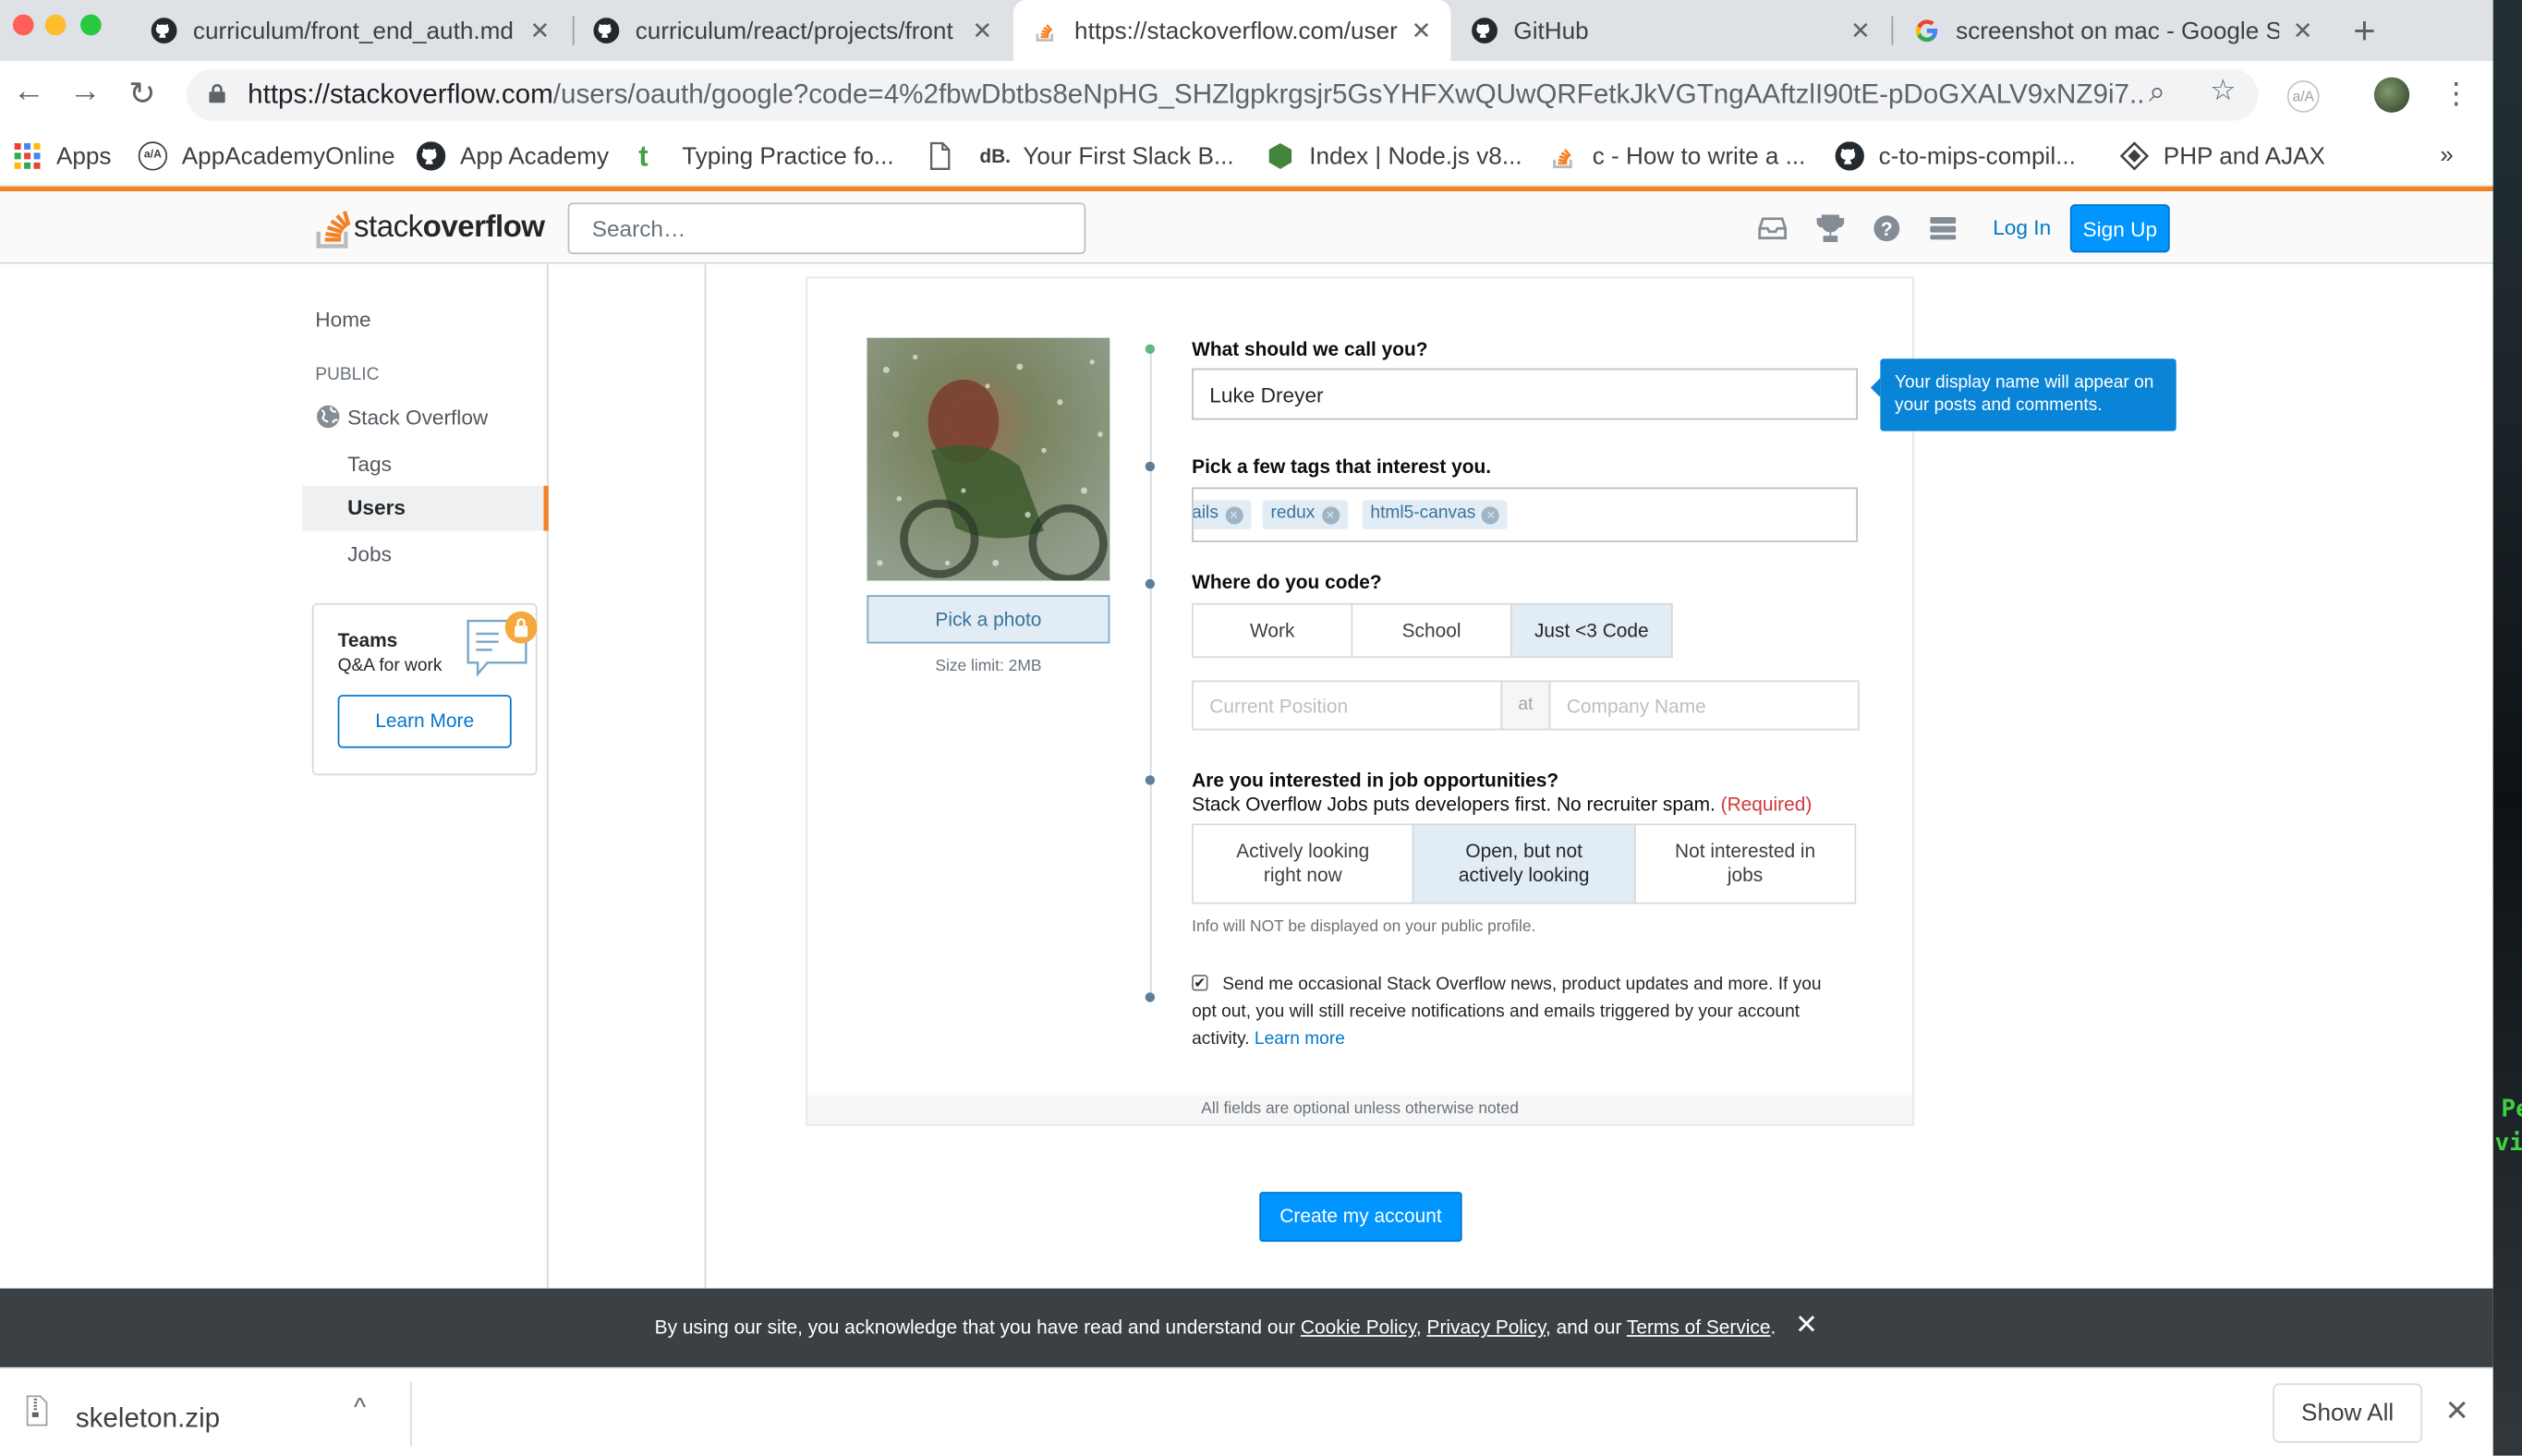  What do you see at coordinates (328, 417) in the screenshot?
I see `globe-icon` at bounding box center [328, 417].